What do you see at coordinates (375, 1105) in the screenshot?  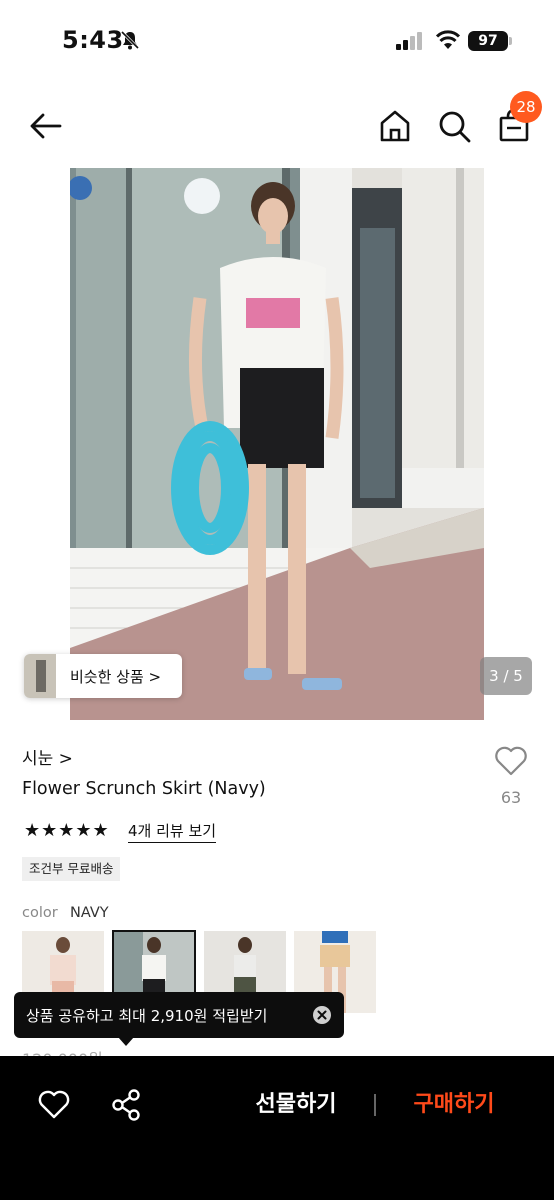 I see `button-divider` at bounding box center [375, 1105].